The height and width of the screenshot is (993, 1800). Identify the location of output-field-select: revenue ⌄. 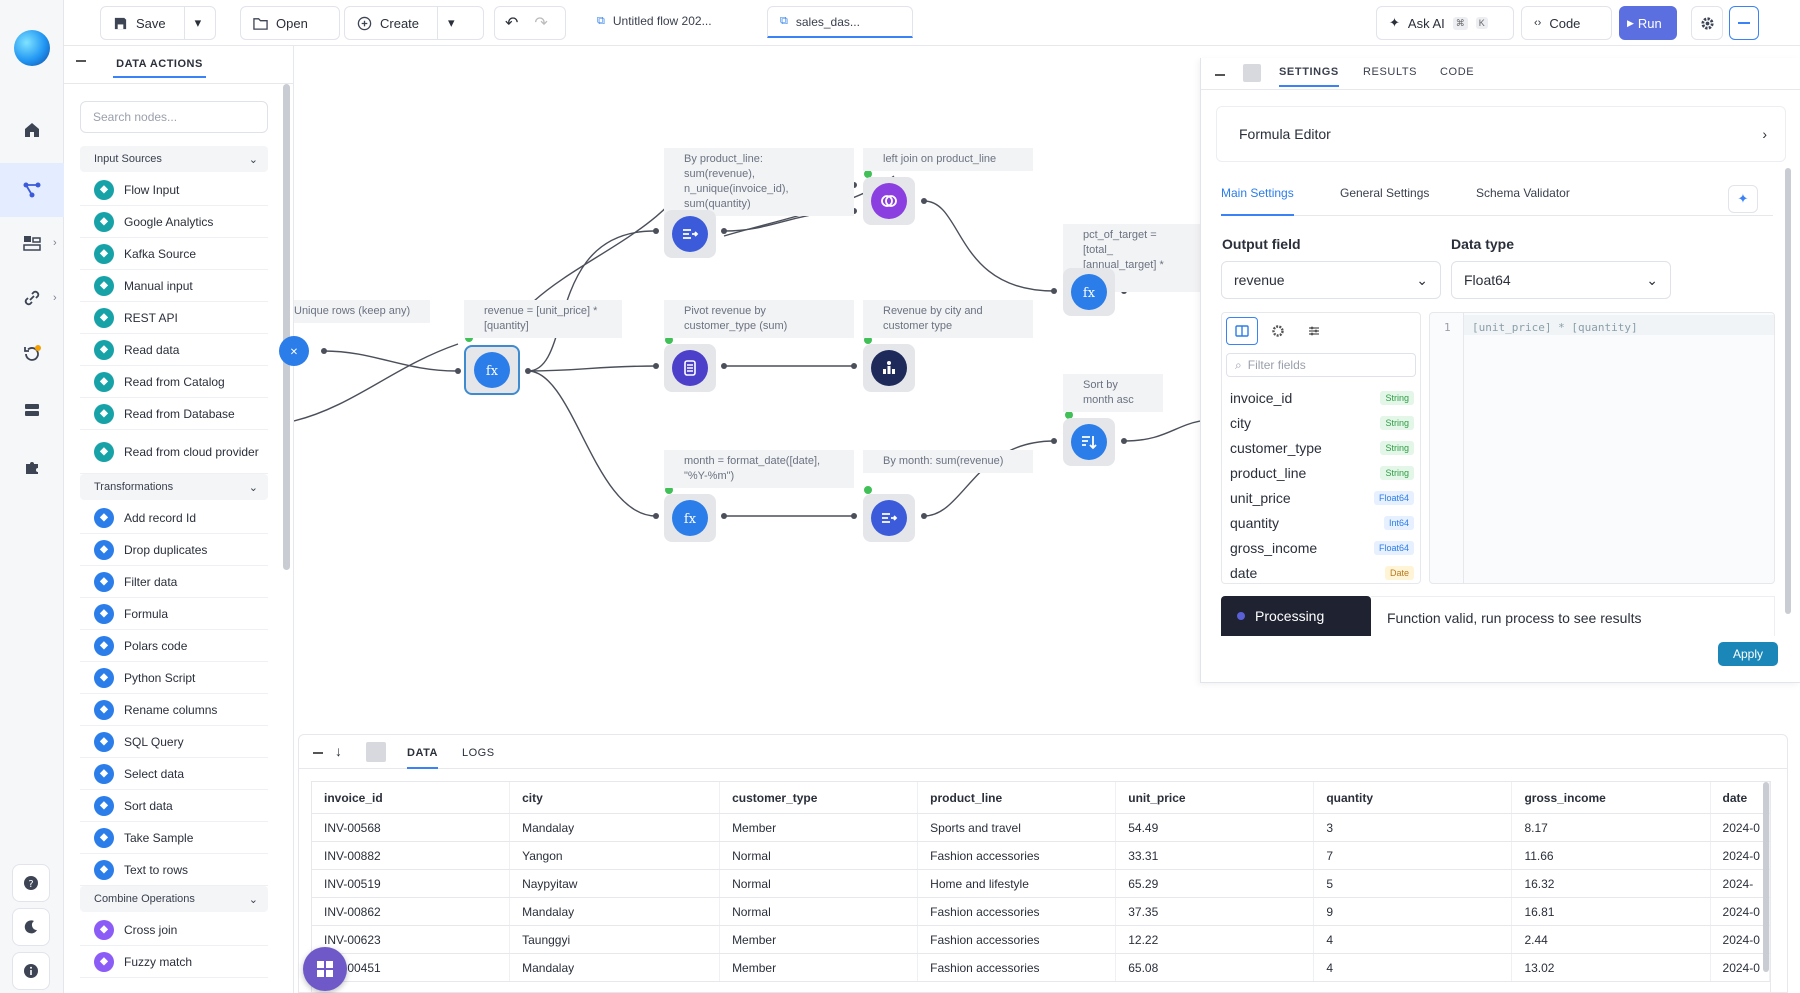
(1331, 280).